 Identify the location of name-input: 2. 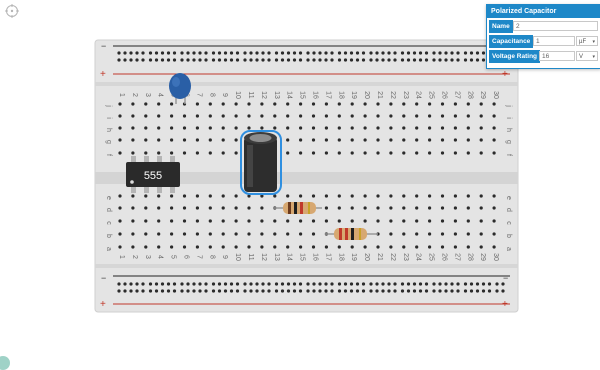
(555, 26).